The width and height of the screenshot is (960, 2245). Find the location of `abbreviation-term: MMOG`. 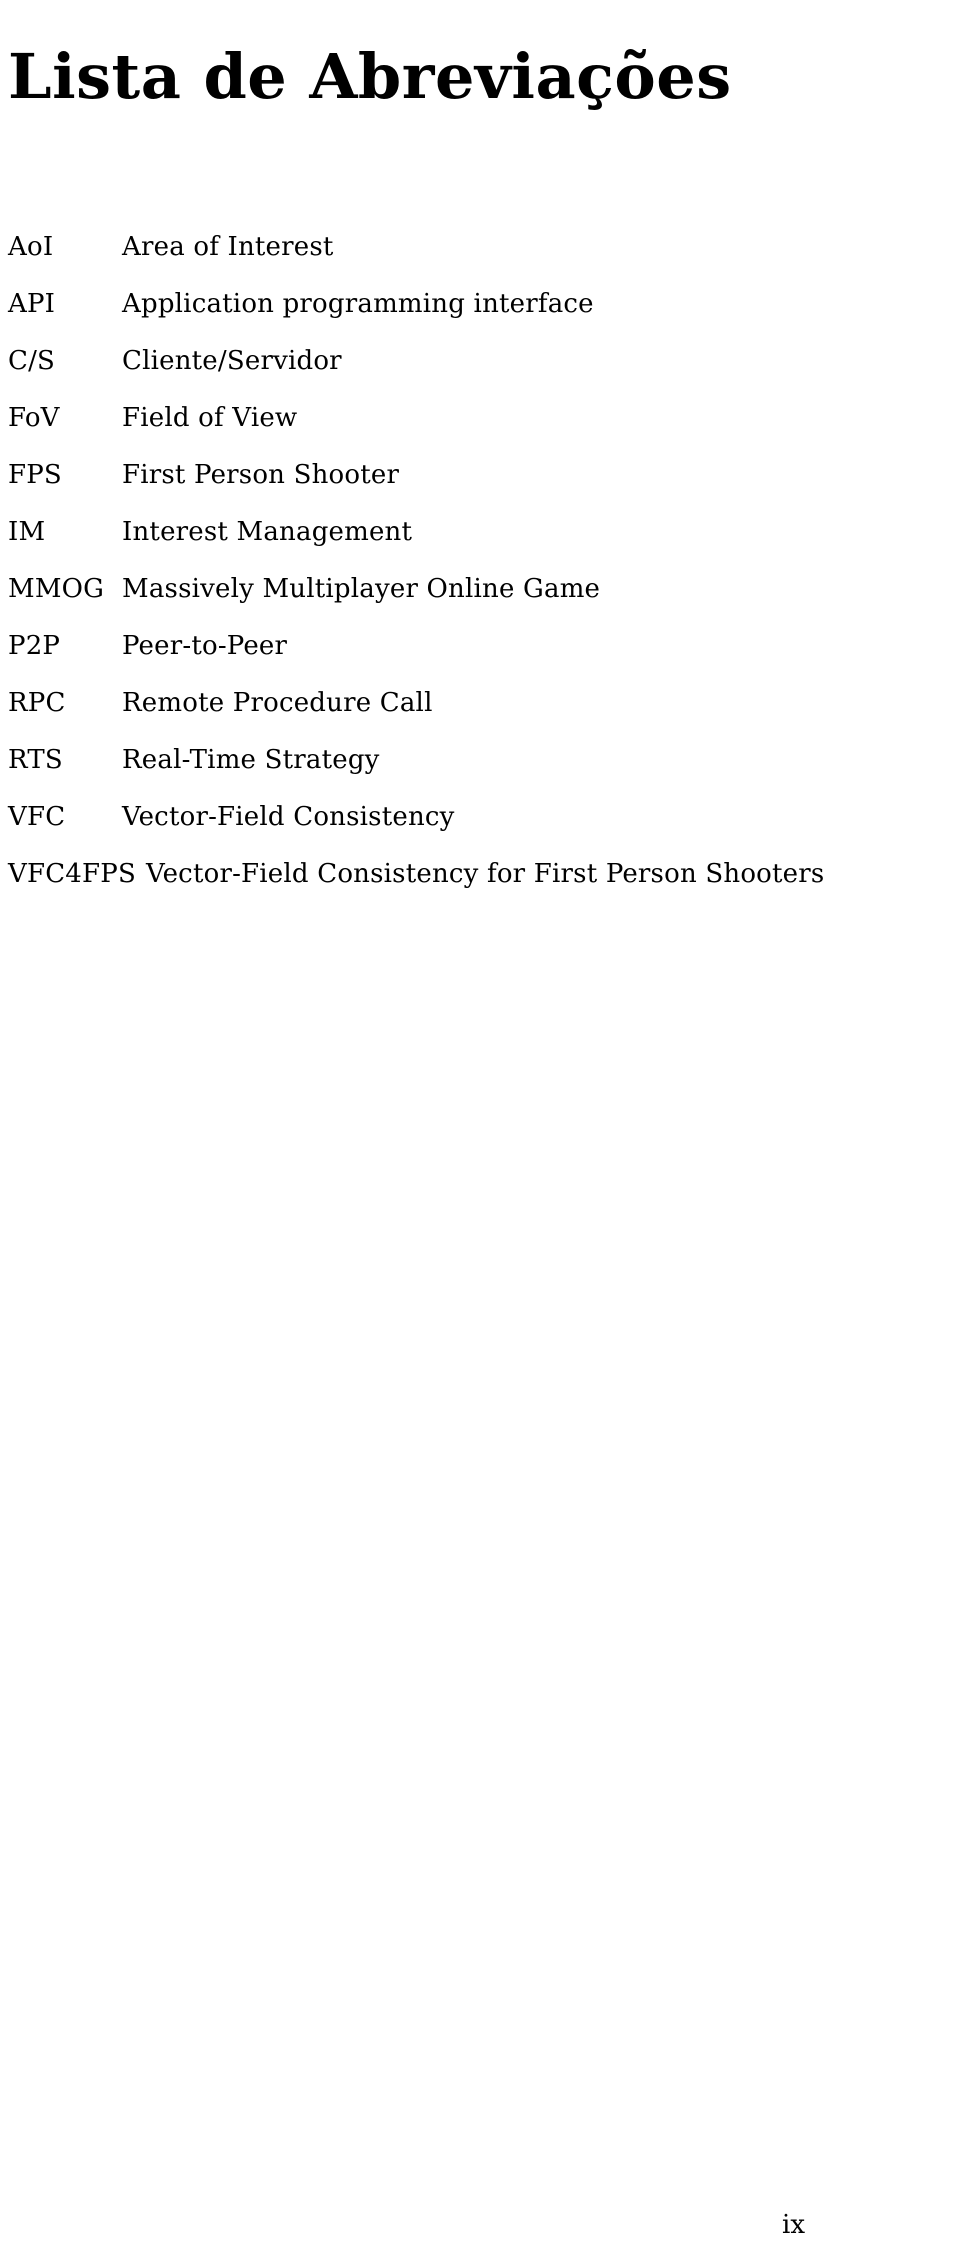

abbreviation-term: MMOG is located at coordinates (56, 589).